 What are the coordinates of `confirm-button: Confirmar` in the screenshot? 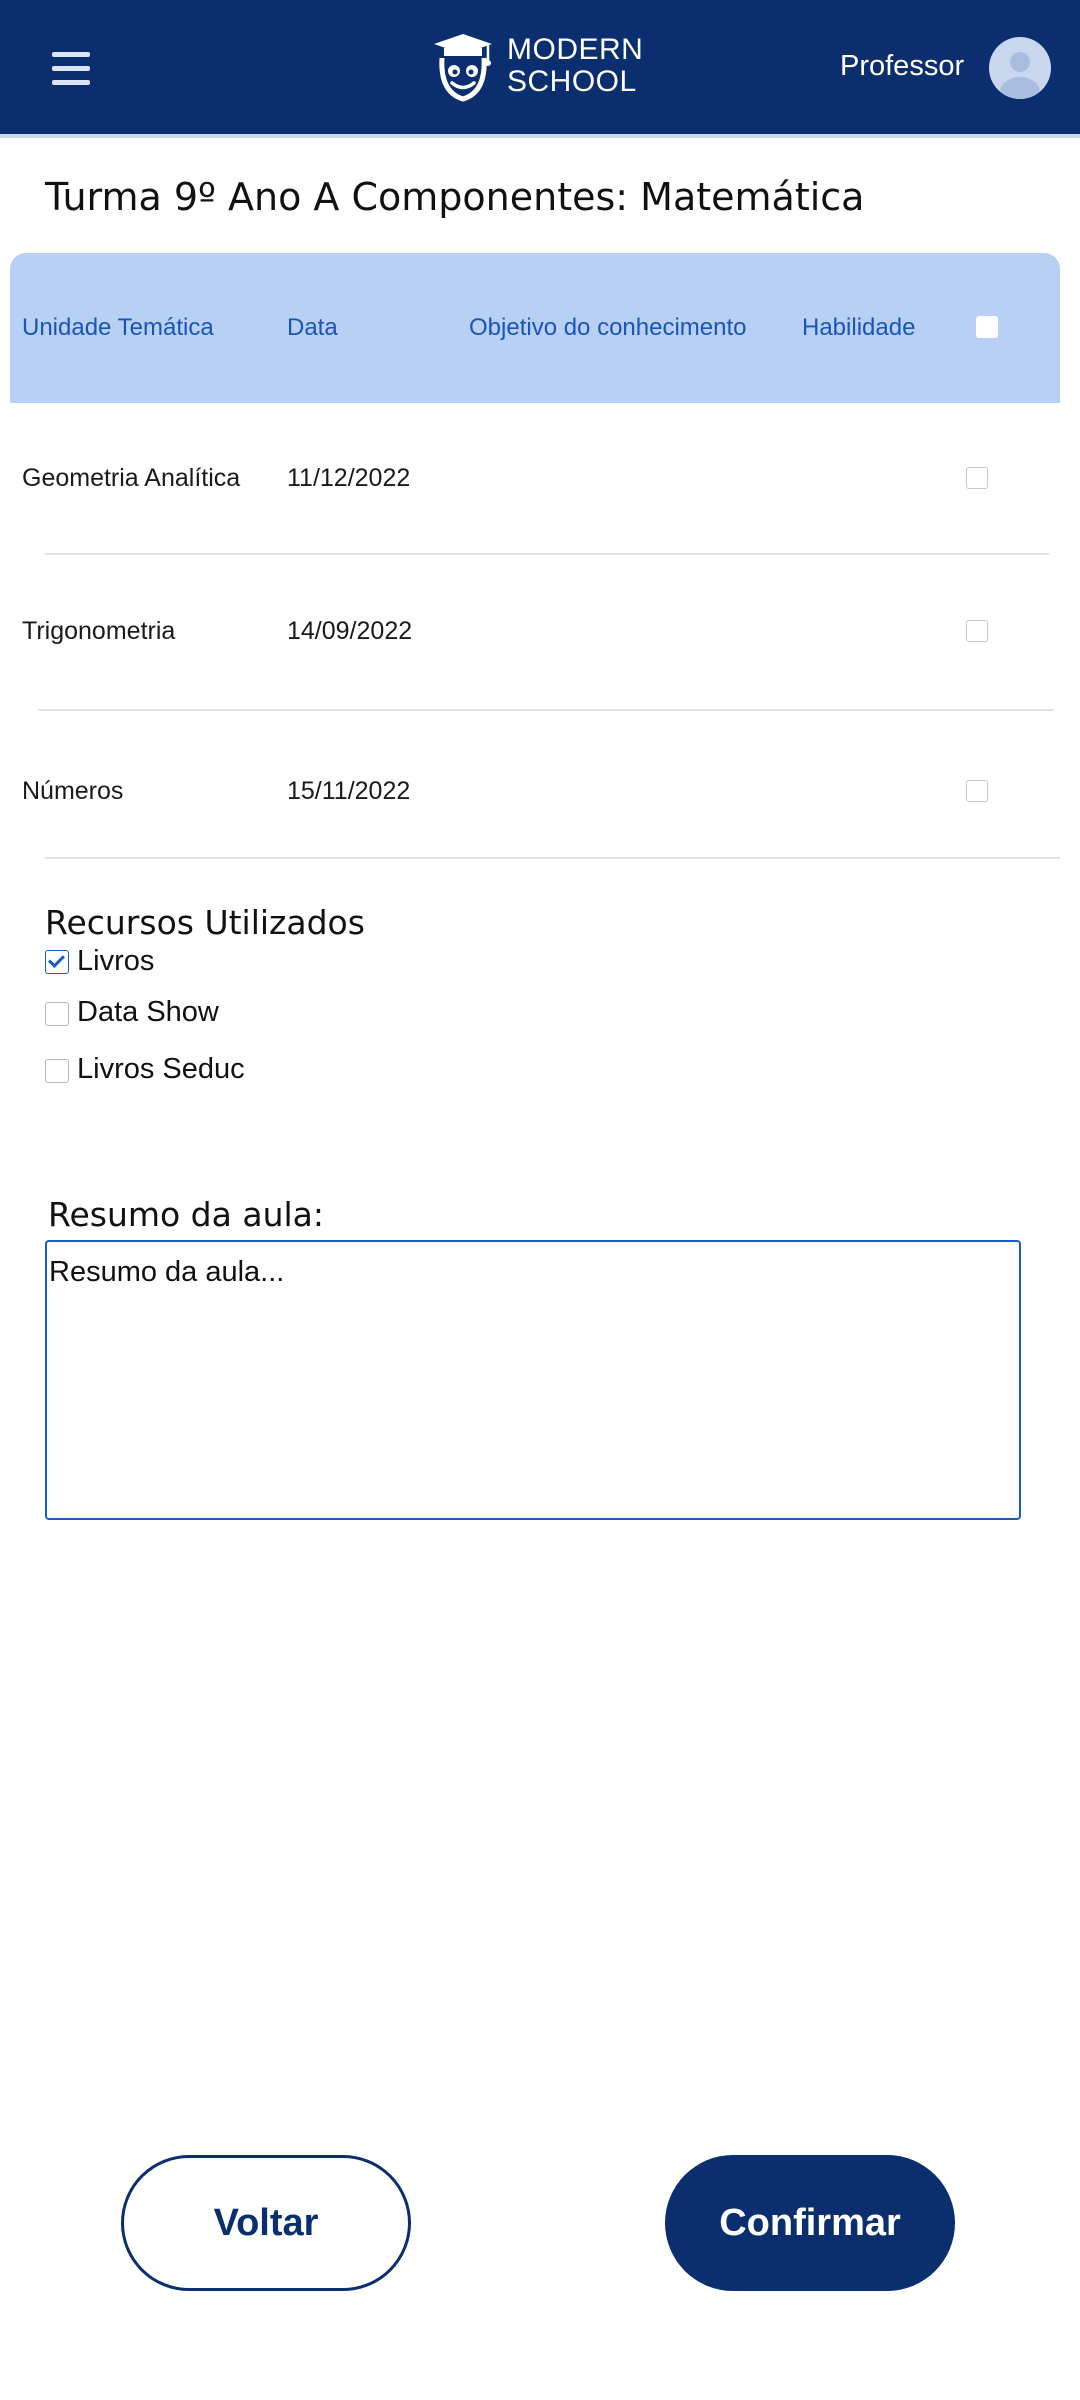 It's located at (810, 2223).